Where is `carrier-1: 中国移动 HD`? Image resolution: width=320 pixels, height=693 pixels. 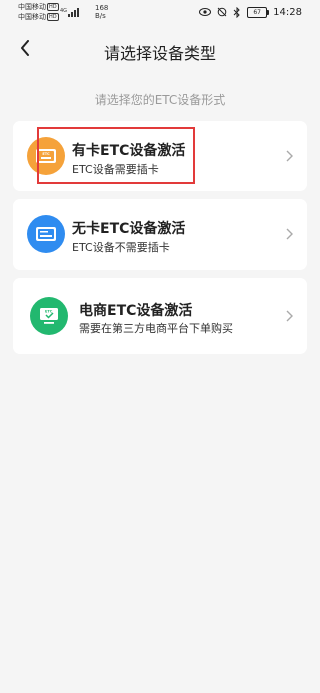 carrier-1: 中国移动 HD is located at coordinates (38, 7).